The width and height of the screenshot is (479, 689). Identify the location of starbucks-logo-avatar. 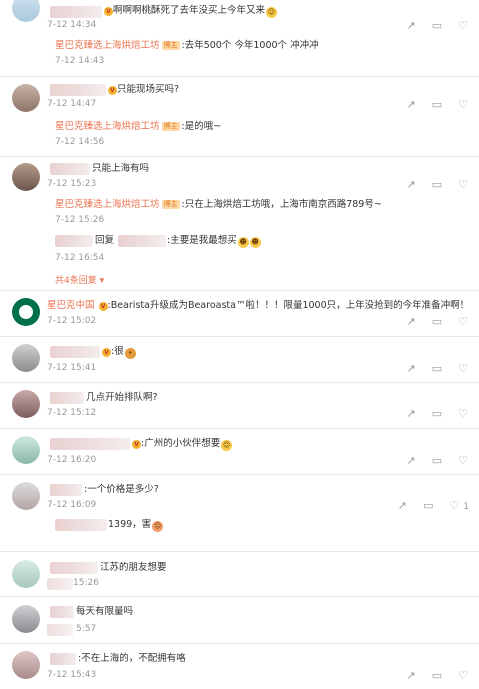
(26, 312).